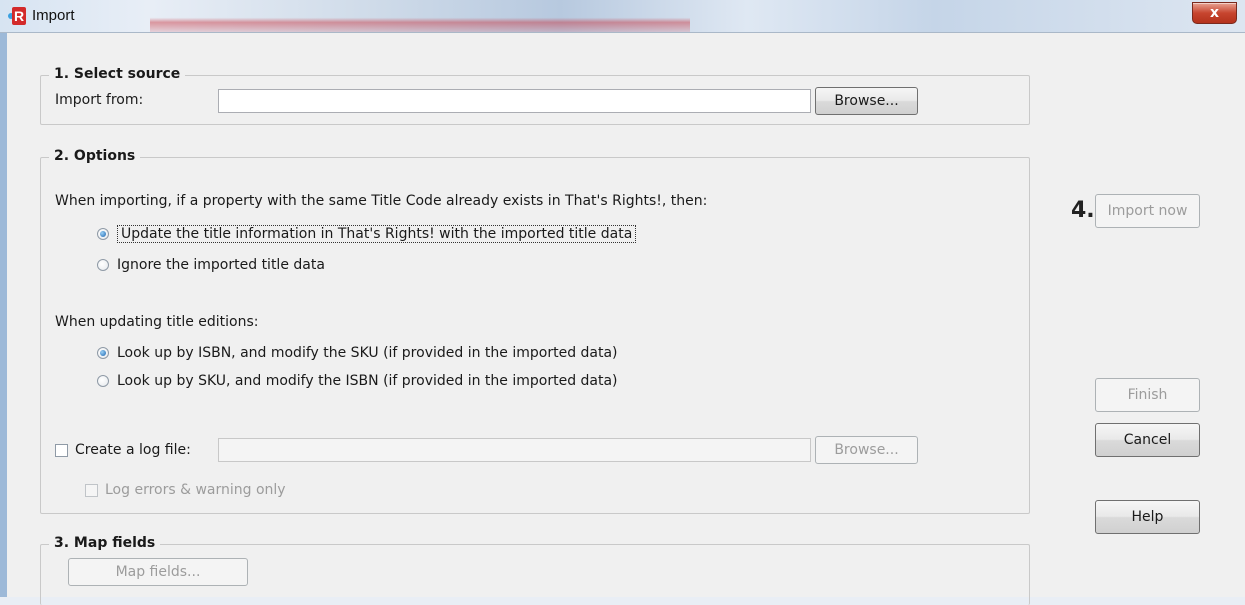  I want to click on title-bar-decoration, so click(420, 16).